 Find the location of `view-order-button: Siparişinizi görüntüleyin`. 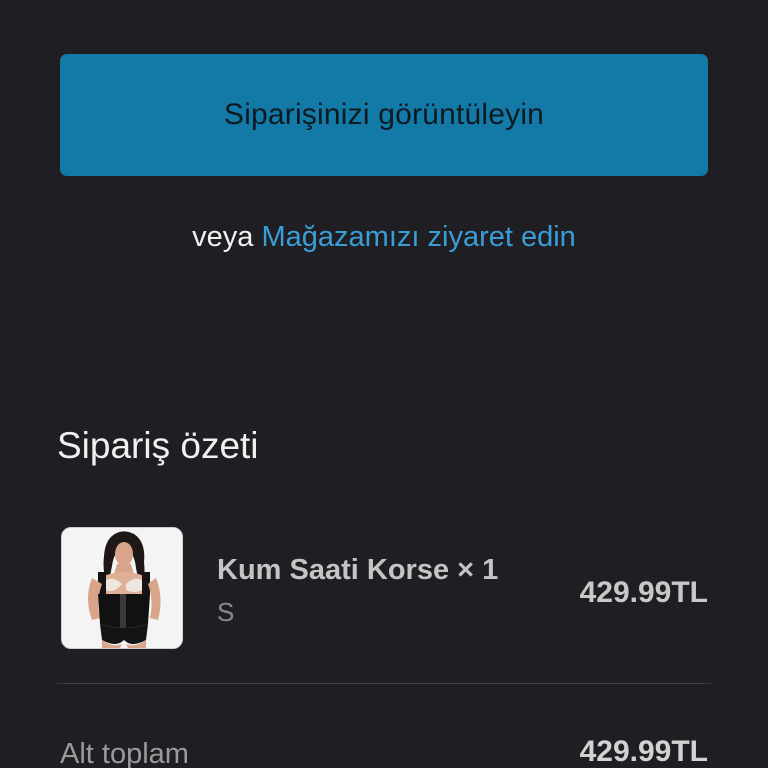

view-order-button: Siparişinizi görüntüleyin is located at coordinates (384, 115).